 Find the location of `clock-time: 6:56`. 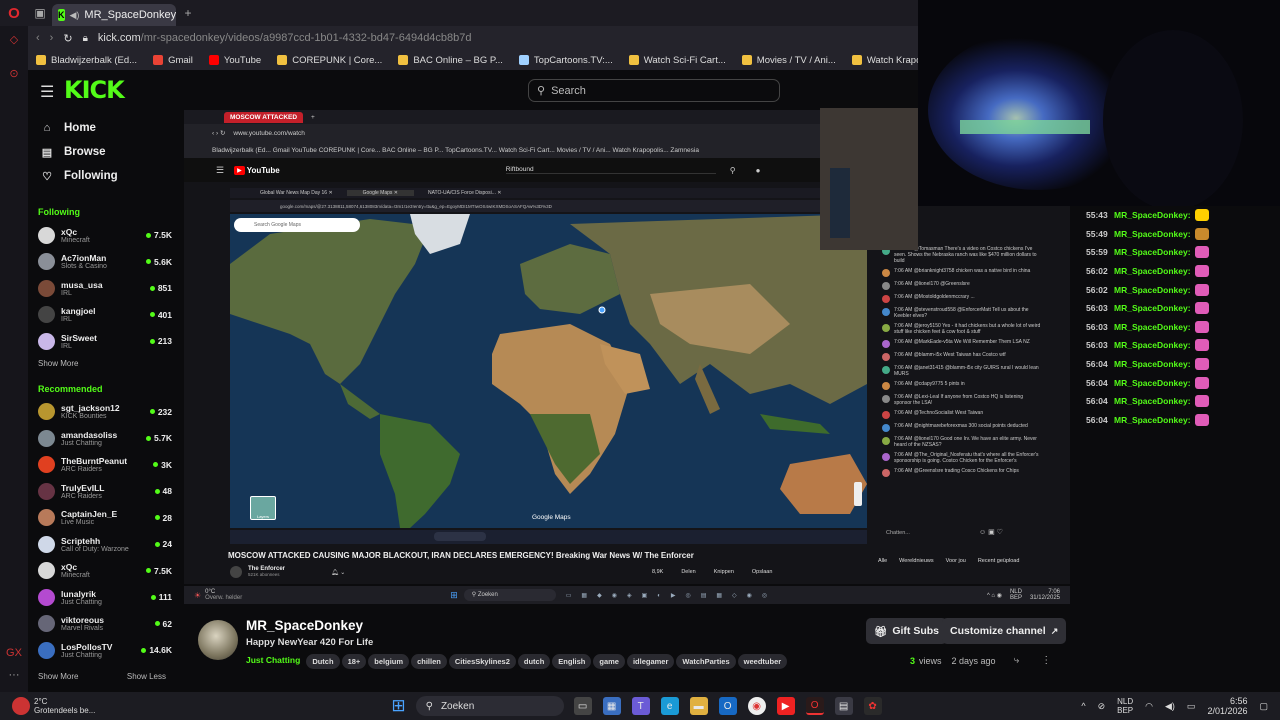

clock-time: 6:56 is located at coordinates (1239, 701).